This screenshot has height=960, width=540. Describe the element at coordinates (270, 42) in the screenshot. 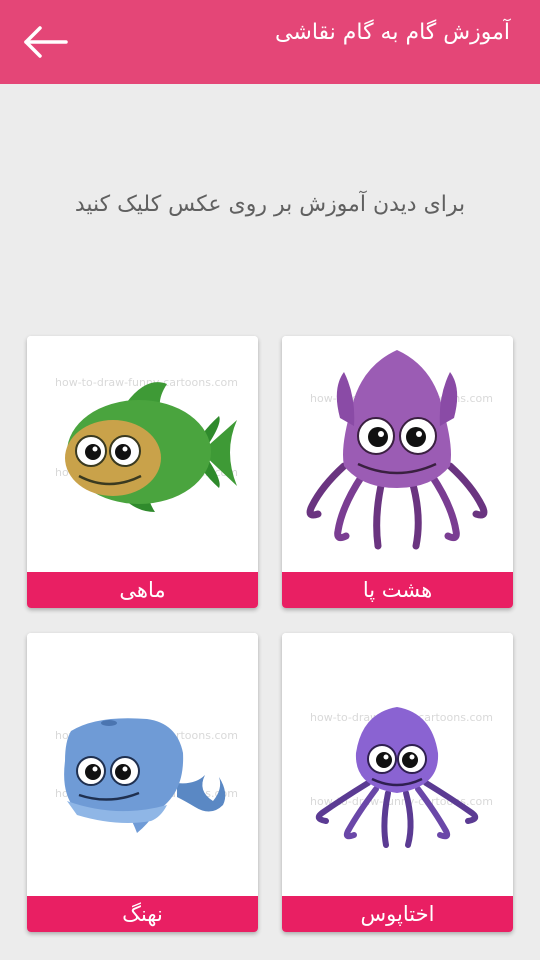

I see `app-bar: آموزش گام به گام نقاشی` at that location.